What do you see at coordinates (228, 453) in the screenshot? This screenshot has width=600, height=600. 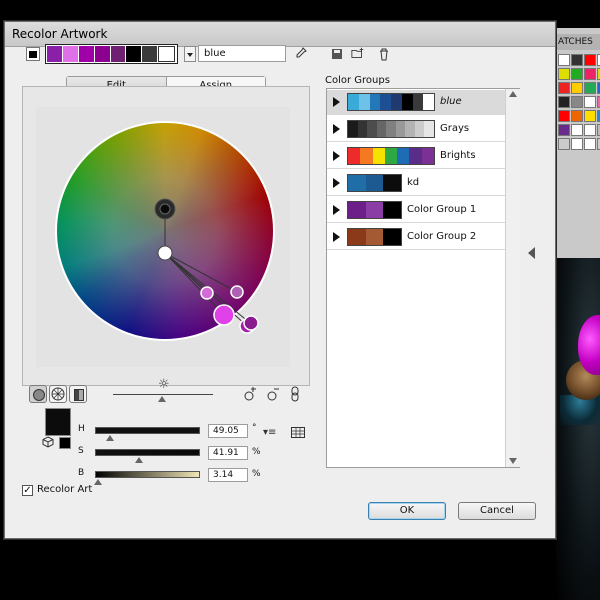 I see `s-value-field: 41.91` at bounding box center [228, 453].